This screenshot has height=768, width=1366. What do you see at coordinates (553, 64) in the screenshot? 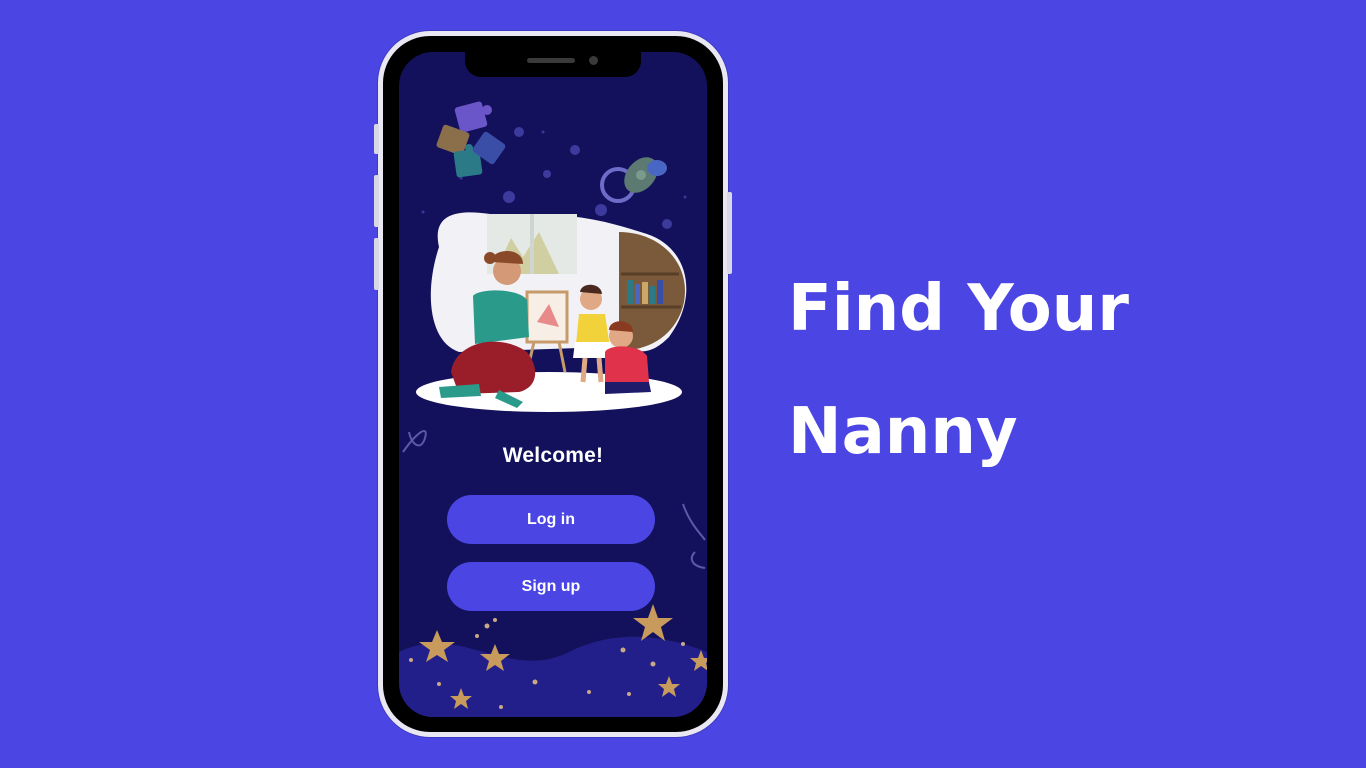
I see `phone-notch` at bounding box center [553, 64].